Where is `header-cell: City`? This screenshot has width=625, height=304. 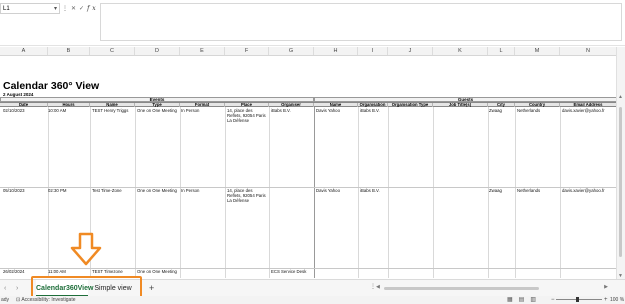
header-cell: City is located at coordinates (501, 105).